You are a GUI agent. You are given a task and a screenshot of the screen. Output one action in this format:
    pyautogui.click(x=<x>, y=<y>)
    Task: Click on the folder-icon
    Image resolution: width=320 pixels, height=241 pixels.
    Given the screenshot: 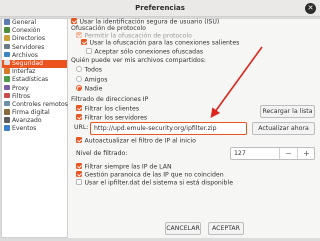 What is the action you would take?
    pyautogui.click(x=7, y=38)
    